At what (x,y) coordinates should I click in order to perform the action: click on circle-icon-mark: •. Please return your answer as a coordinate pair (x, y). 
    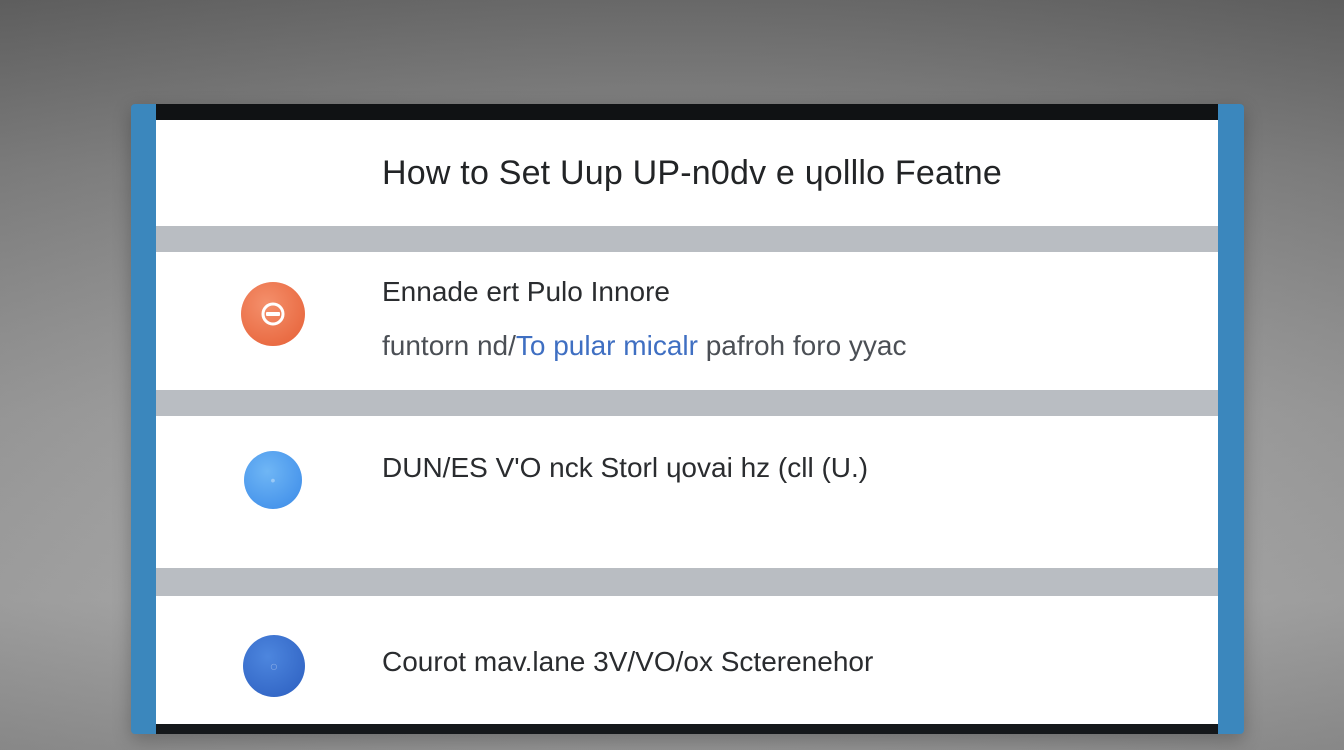
    Looking at the image, I should click on (273, 480).